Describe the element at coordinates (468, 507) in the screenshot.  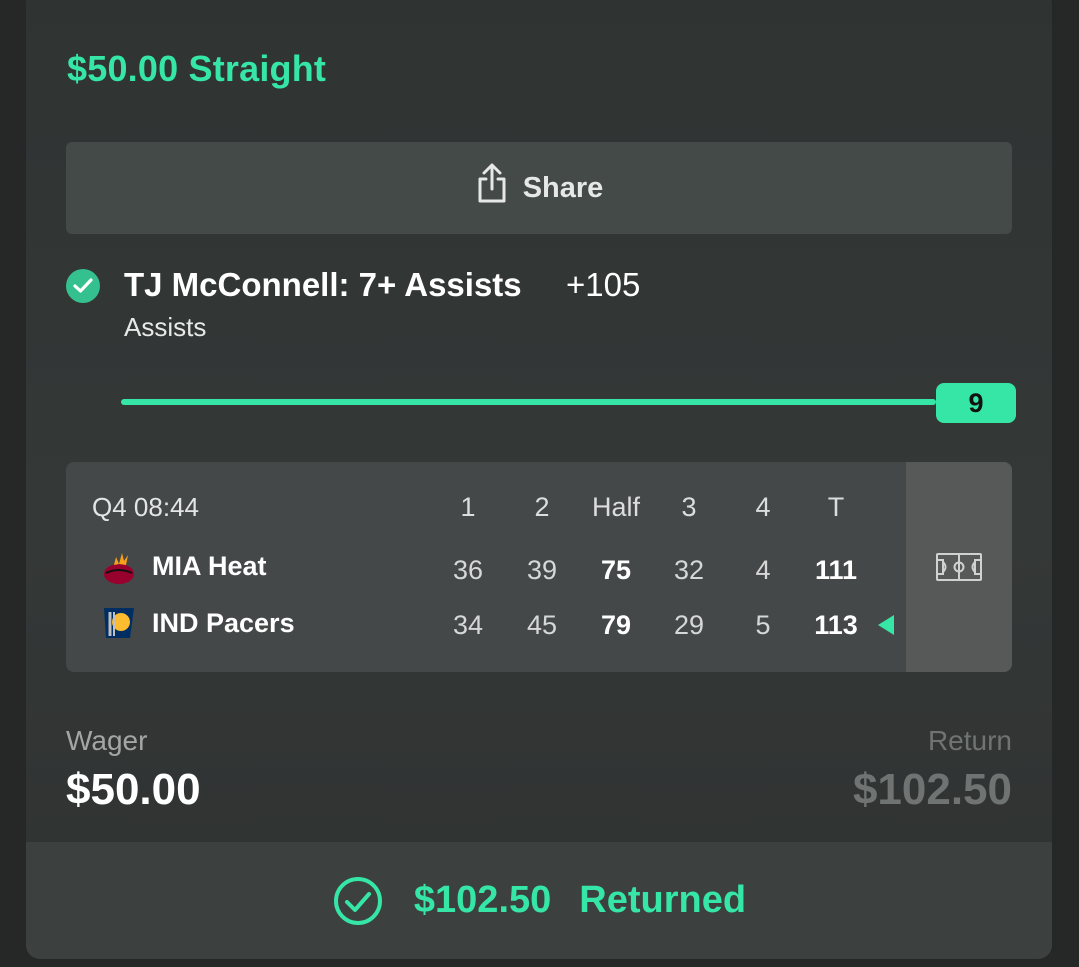
I see `header-q1: 1` at that location.